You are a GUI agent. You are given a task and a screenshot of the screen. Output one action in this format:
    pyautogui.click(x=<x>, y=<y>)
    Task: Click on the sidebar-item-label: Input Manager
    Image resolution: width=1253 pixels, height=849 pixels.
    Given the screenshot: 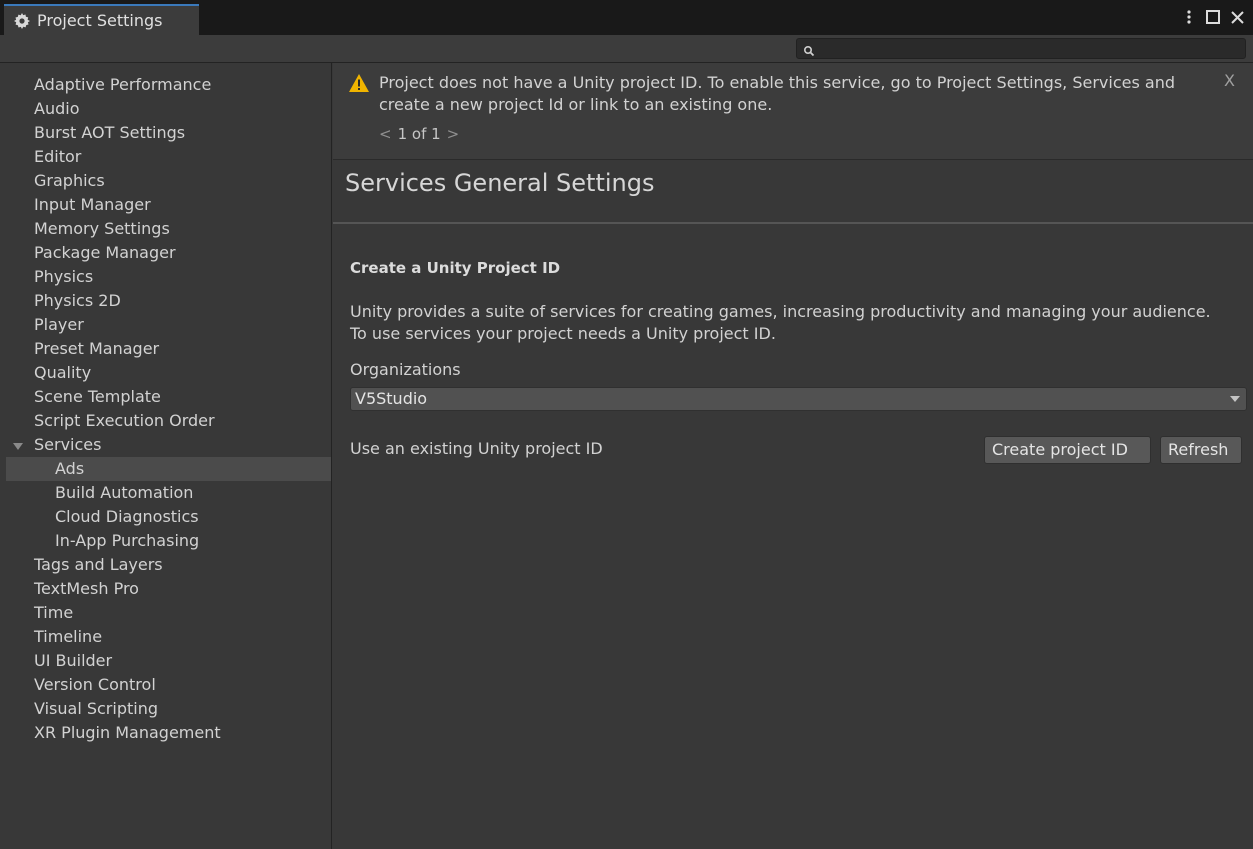 What is the action you would take?
    pyautogui.click(x=92, y=204)
    